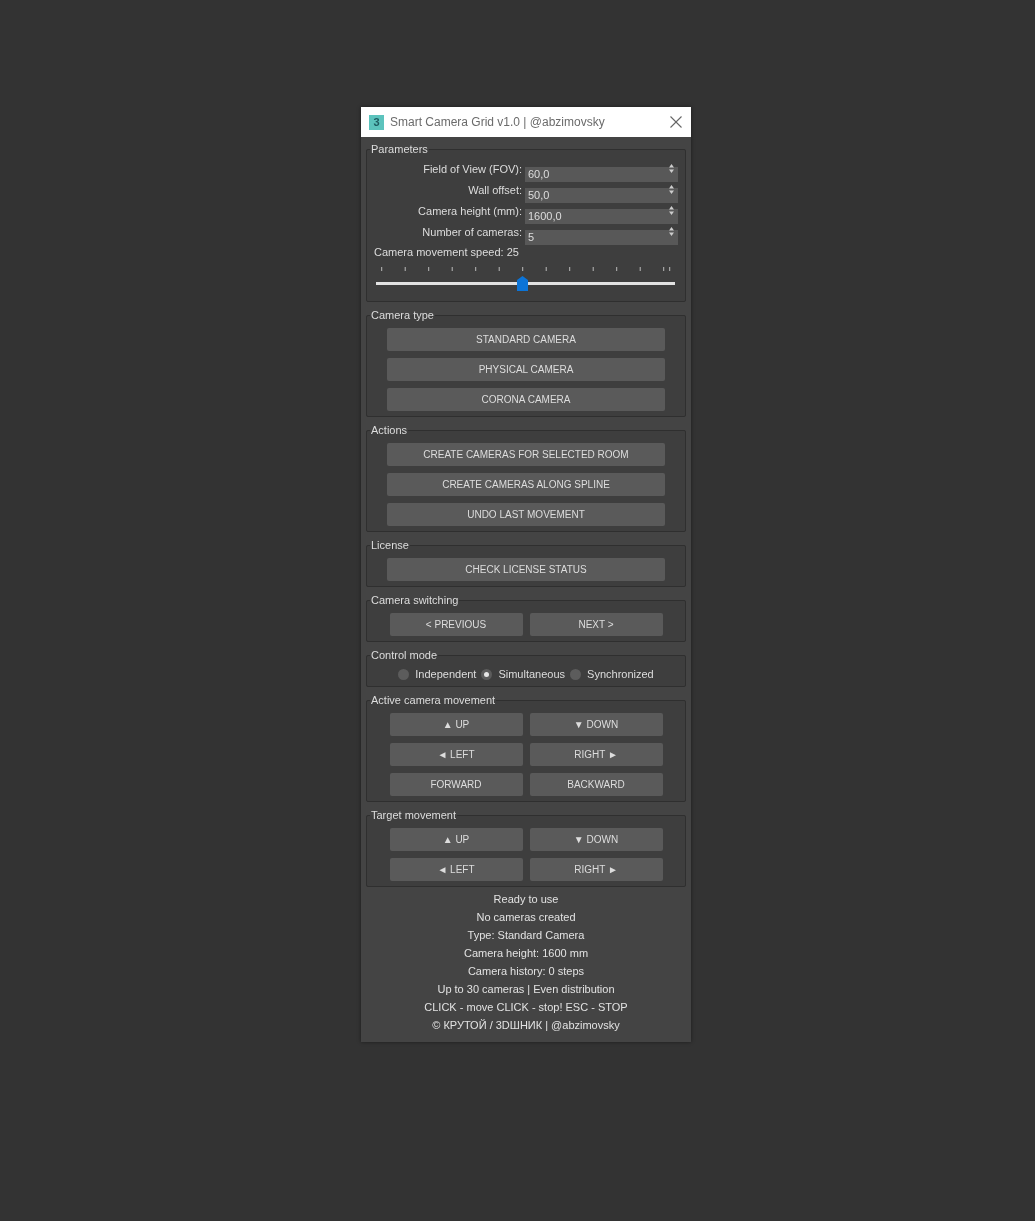 The width and height of the screenshot is (1035, 1221). I want to click on command-button: PHYSICAL CAMERA, so click(526, 369).